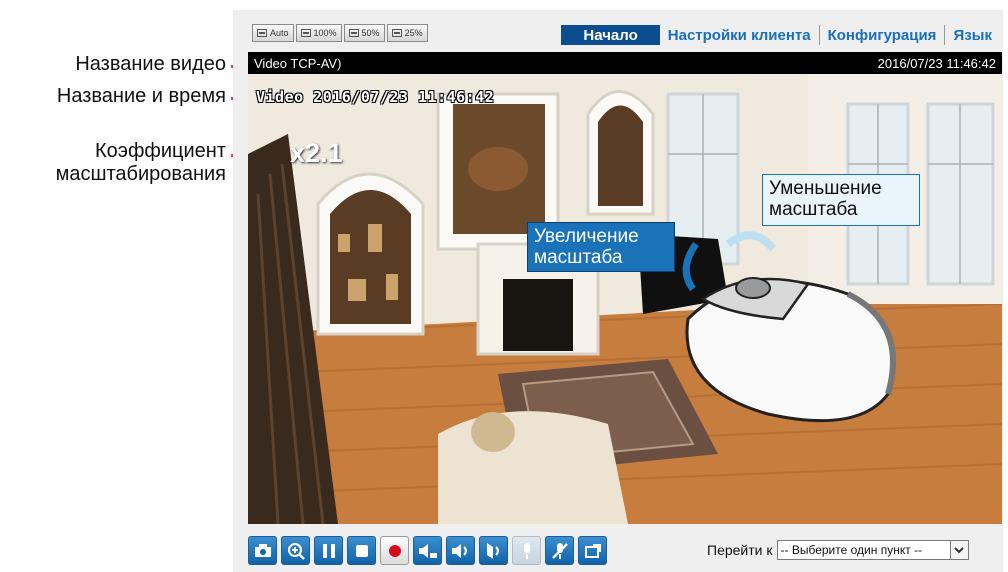 The image size is (1008, 572). Describe the element at coordinates (298, 63) in the screenshot. I see `stream-title: Video TCP-AV)` at that location.